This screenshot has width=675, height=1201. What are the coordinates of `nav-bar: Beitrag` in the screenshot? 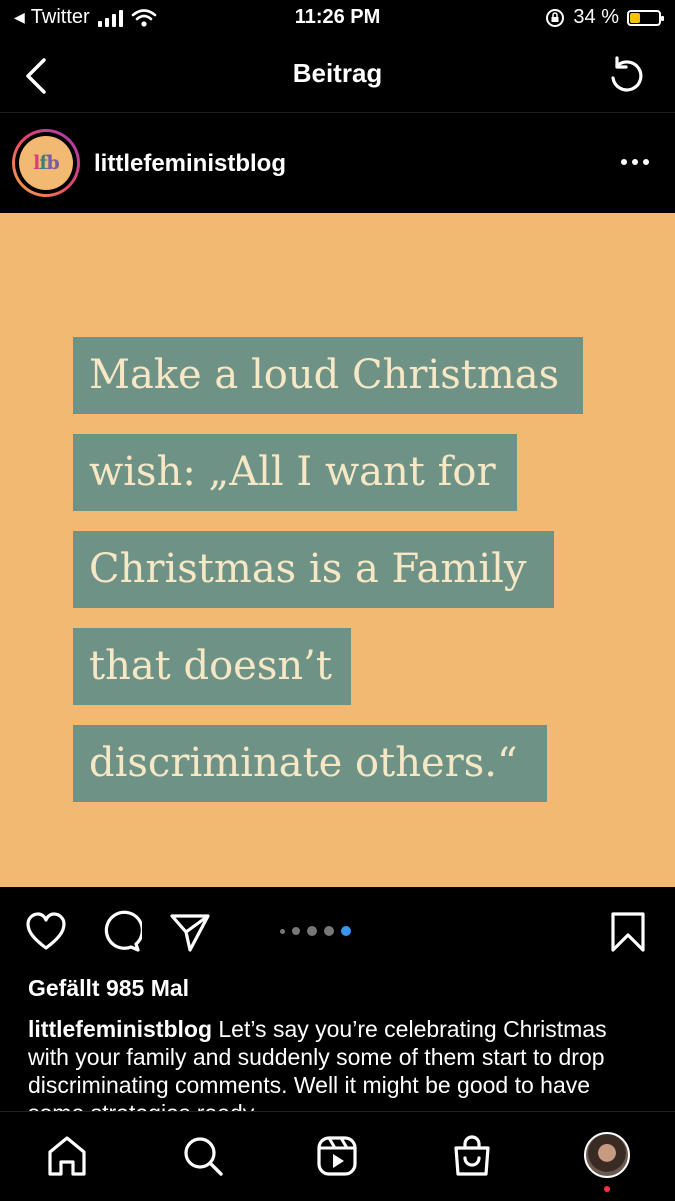 It's located at (337, 76).